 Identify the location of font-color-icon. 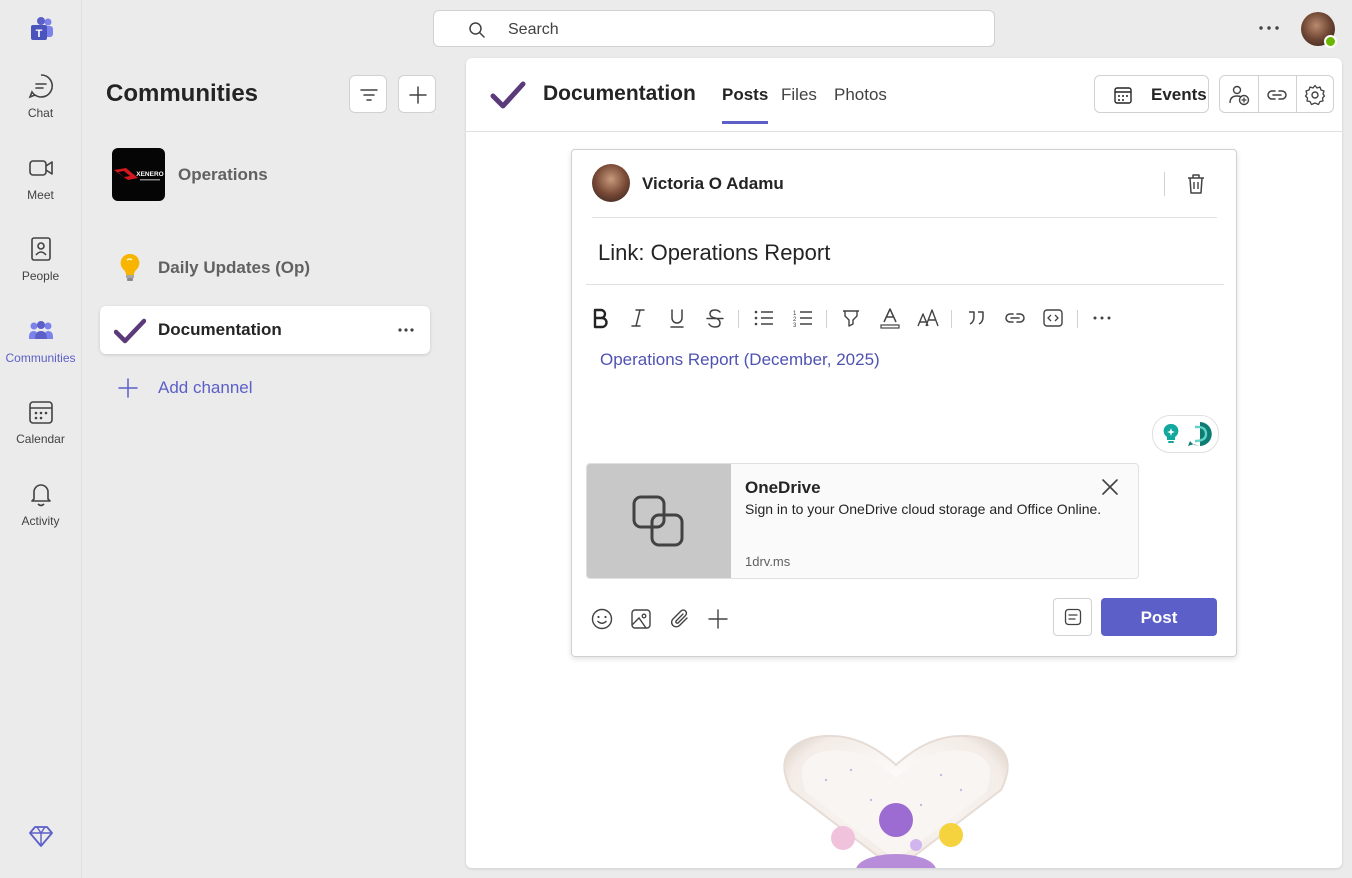
(890, 318).